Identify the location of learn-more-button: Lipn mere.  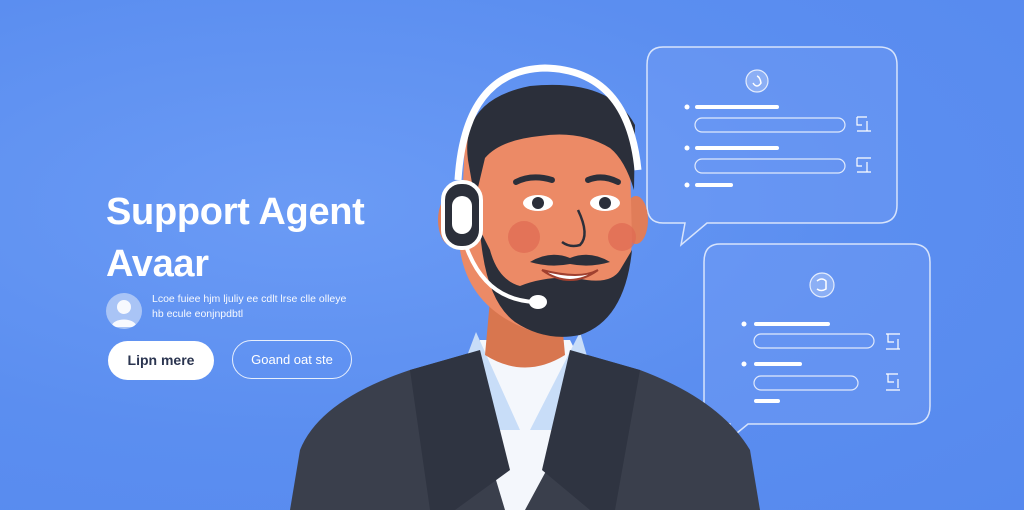
(161, 360).